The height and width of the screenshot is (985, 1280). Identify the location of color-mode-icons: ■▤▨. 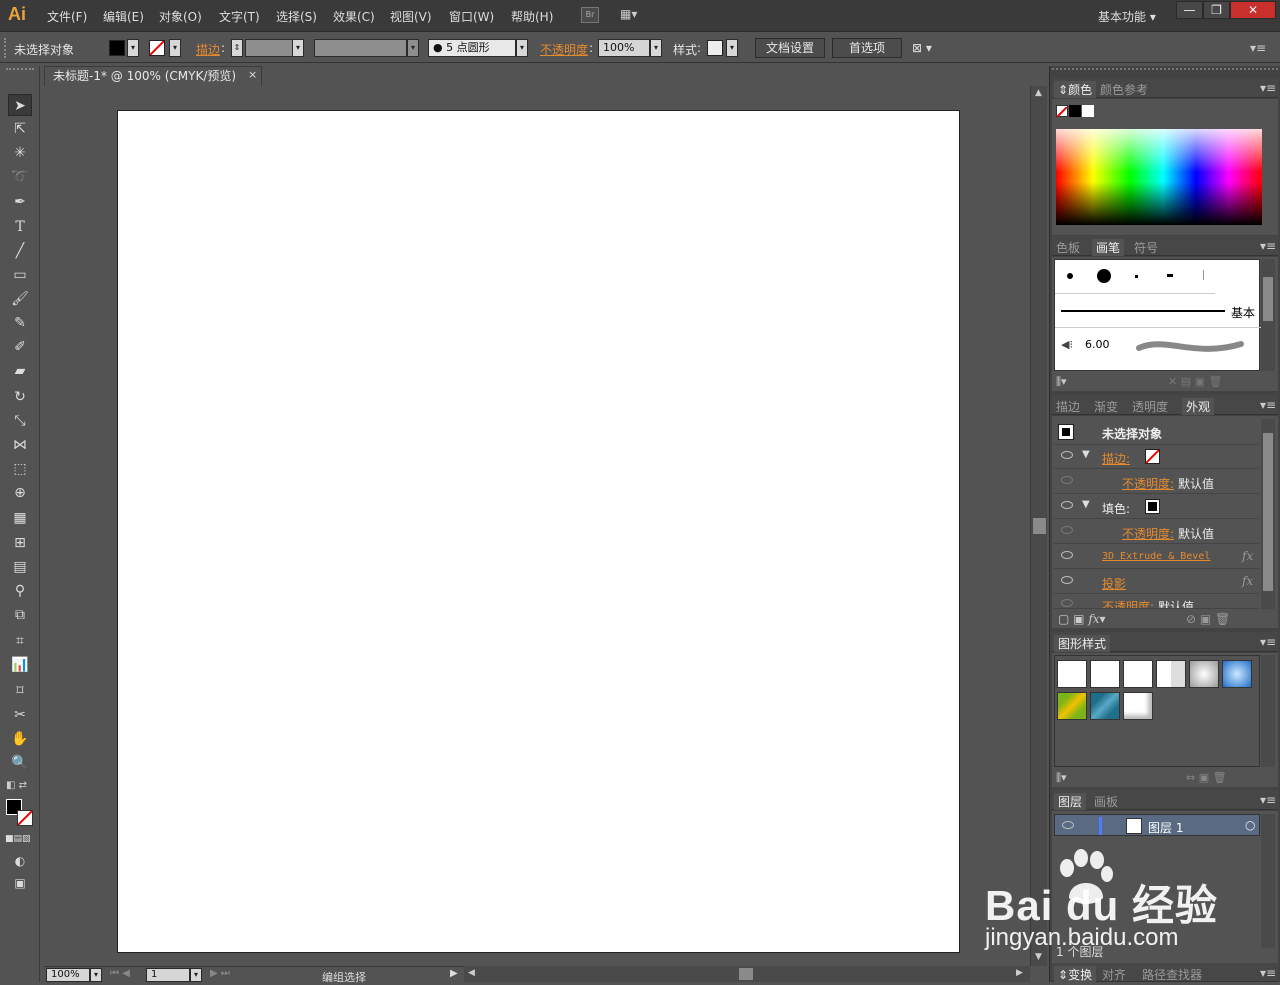
(18, 839).